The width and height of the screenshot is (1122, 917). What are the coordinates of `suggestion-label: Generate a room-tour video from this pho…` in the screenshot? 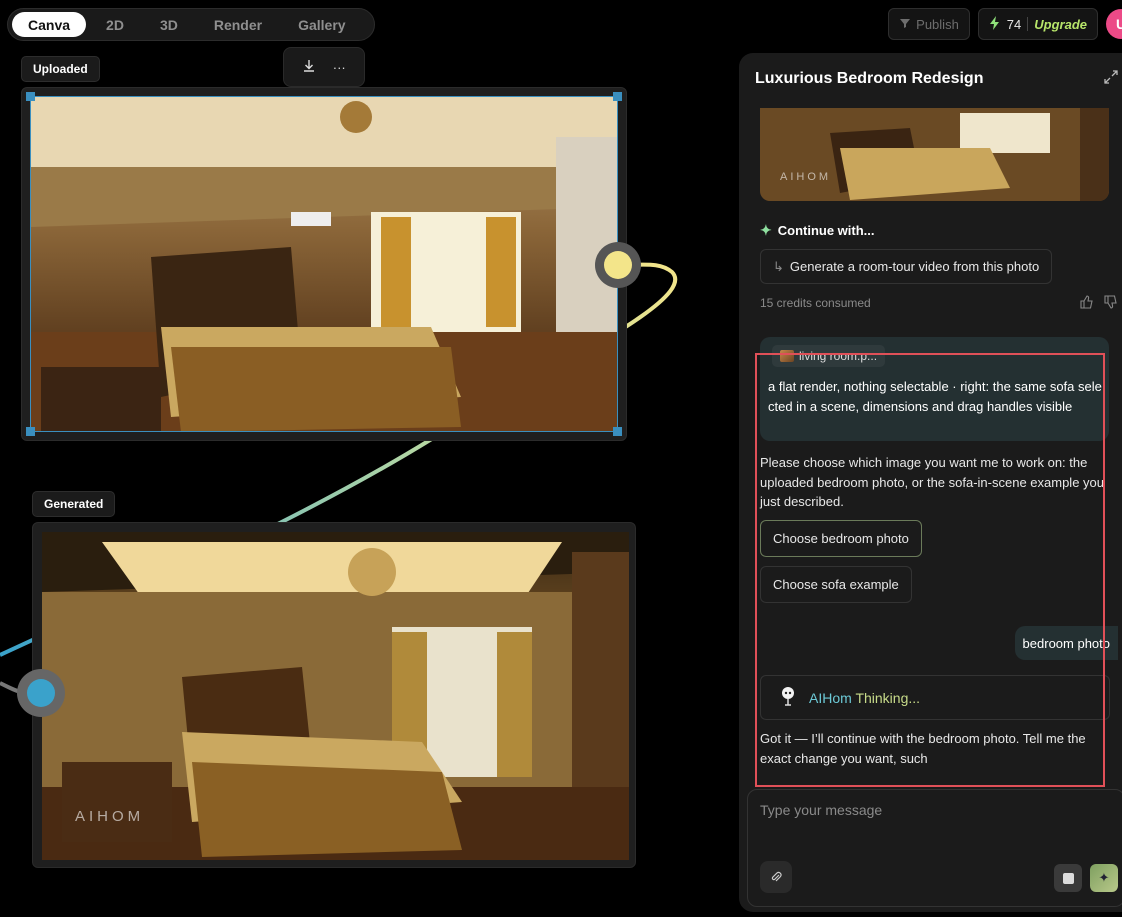 It's located at (914, 266).